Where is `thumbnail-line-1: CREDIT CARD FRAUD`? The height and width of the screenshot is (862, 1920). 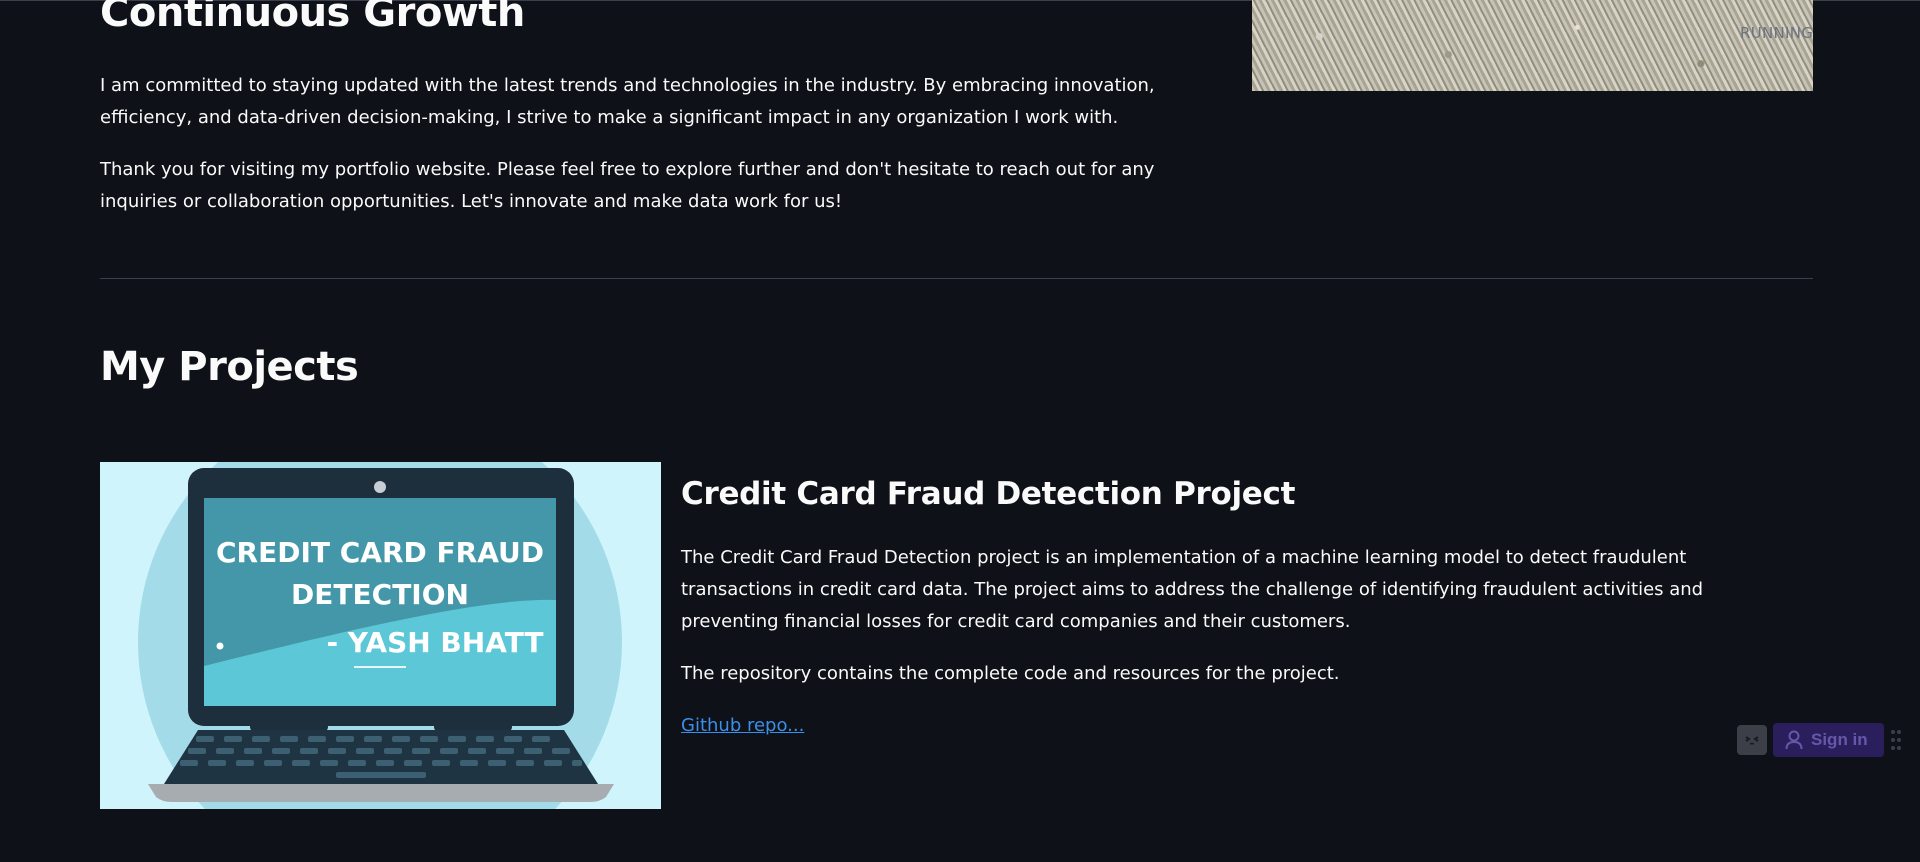
thumbnail-line-1: CREDIT CARD FRAUD is located at coordinates (380, 552).